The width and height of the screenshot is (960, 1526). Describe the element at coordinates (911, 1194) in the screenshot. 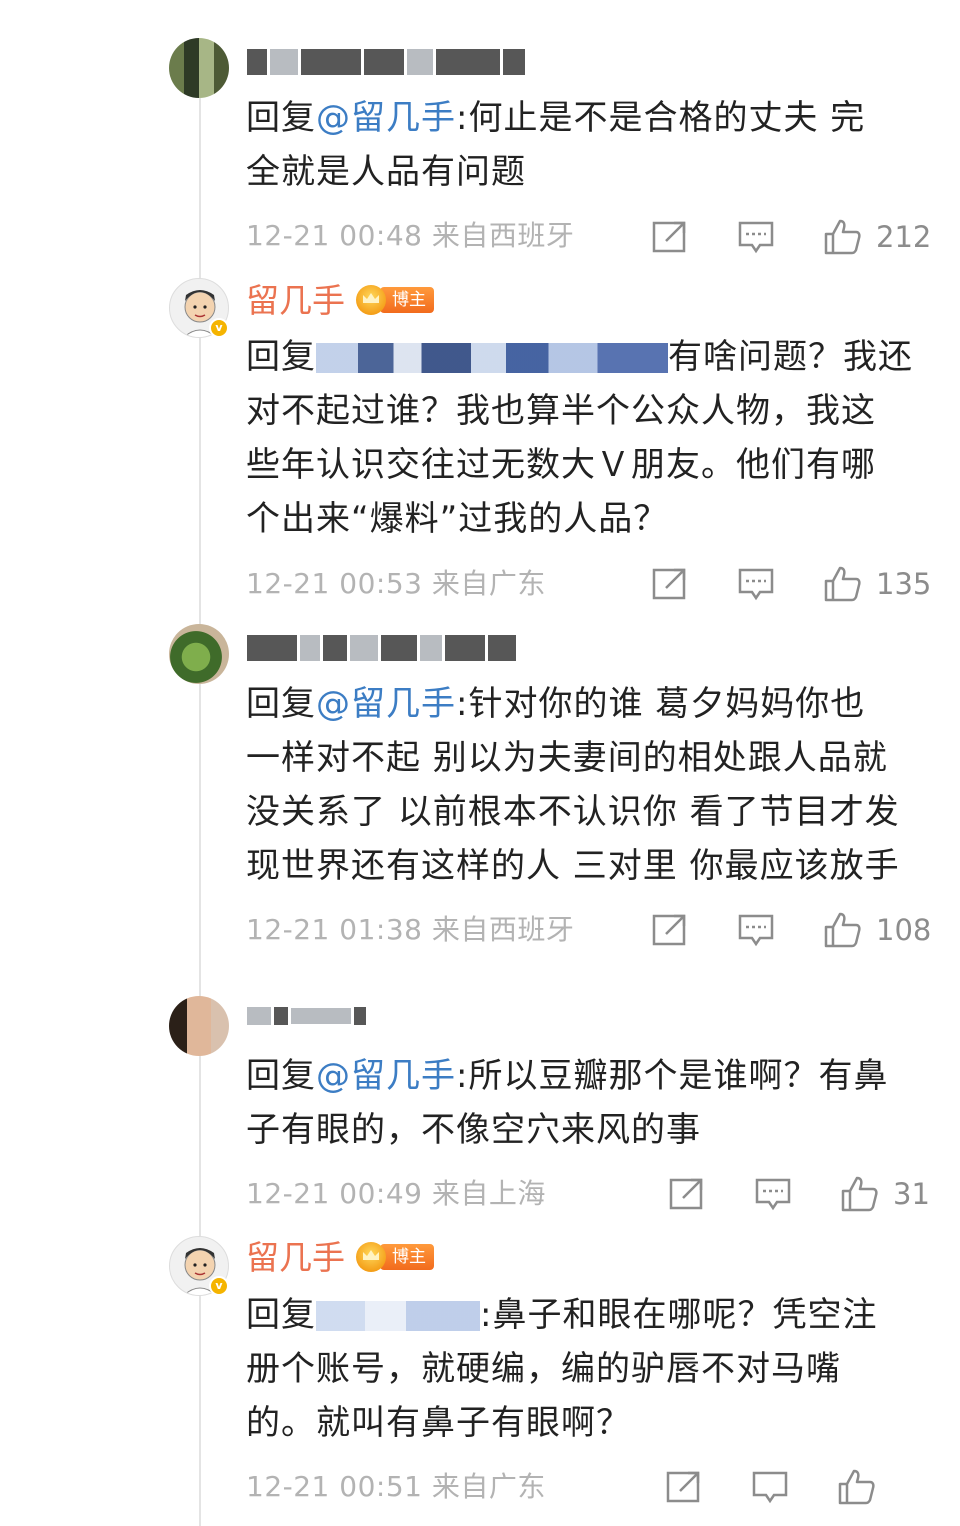

I see `like-count: 31` at that location.